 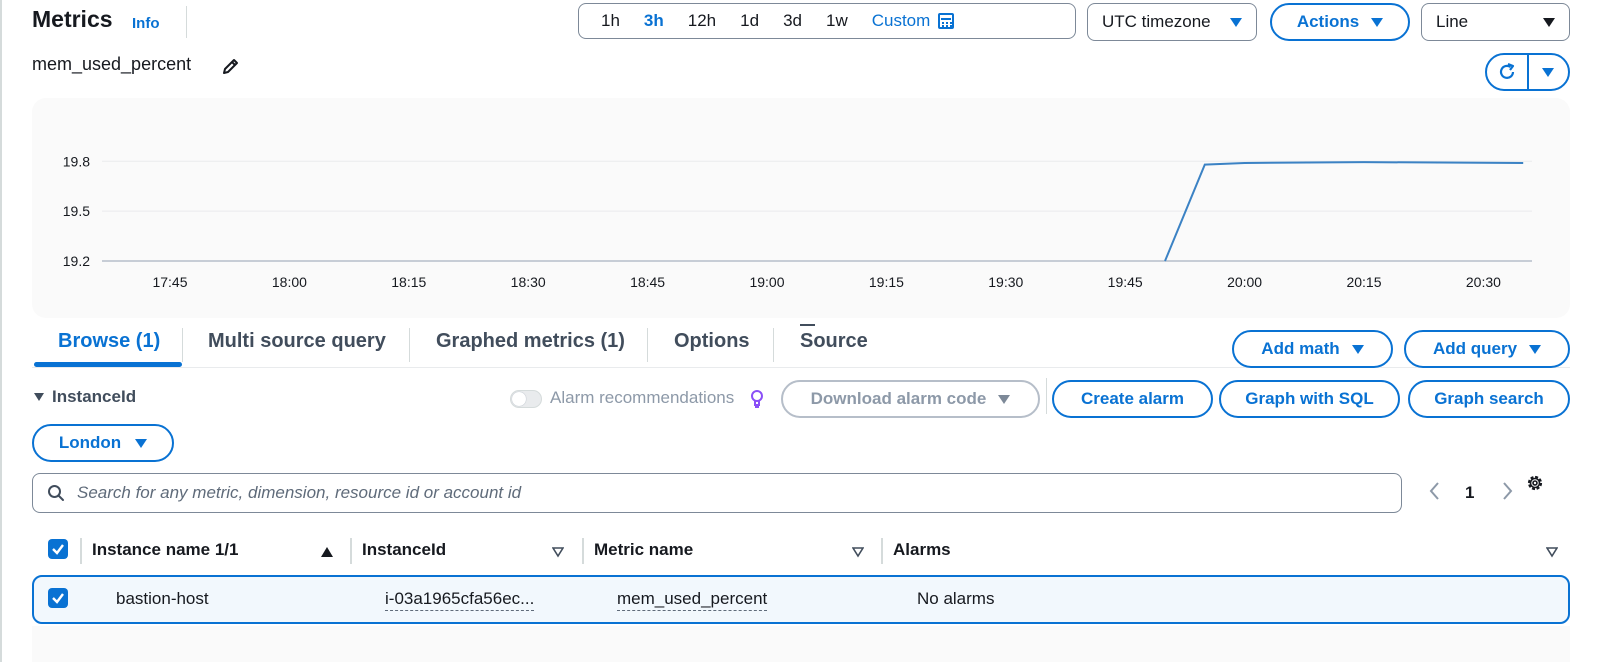 What do you see at coordinates (1535, 485) in the screenshot?
I see `gear-icon` at bounding box center [1535, 485].